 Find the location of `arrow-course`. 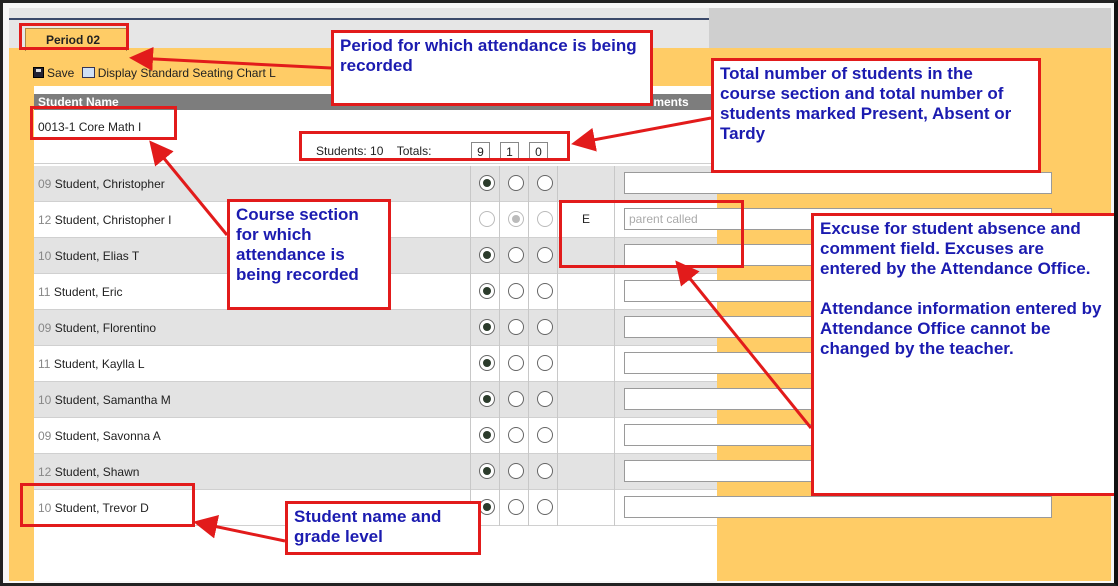

arrow-course is located at coordinates (189, 188).